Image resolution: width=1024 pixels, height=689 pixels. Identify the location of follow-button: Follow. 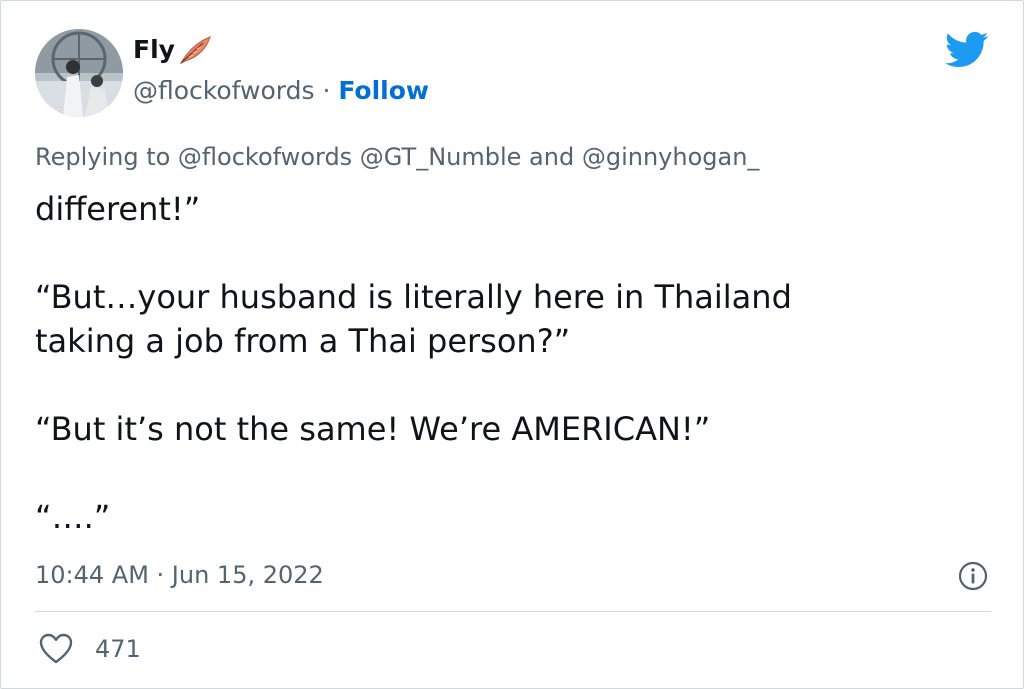
(383, 90).